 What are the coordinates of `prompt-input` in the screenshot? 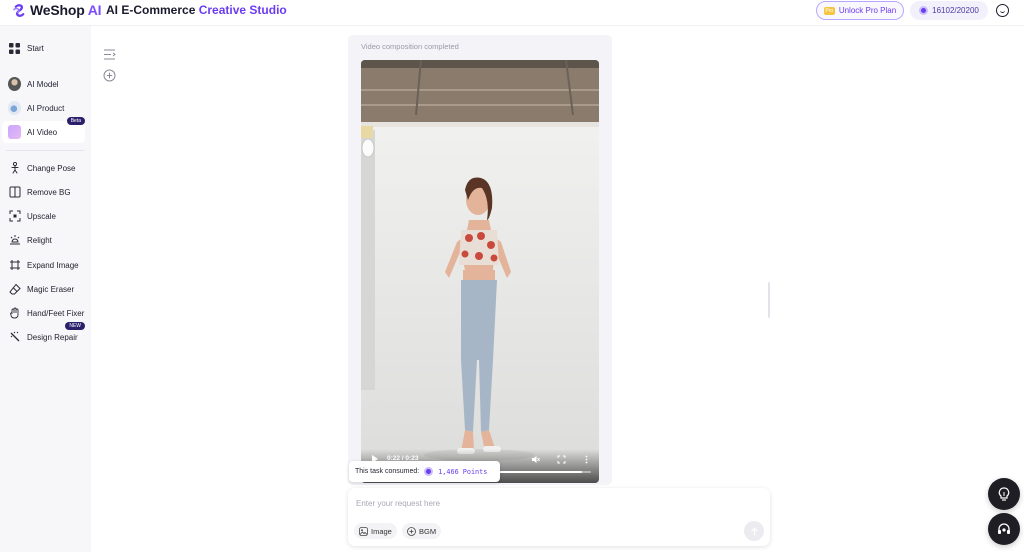 It's located at (546, 503).